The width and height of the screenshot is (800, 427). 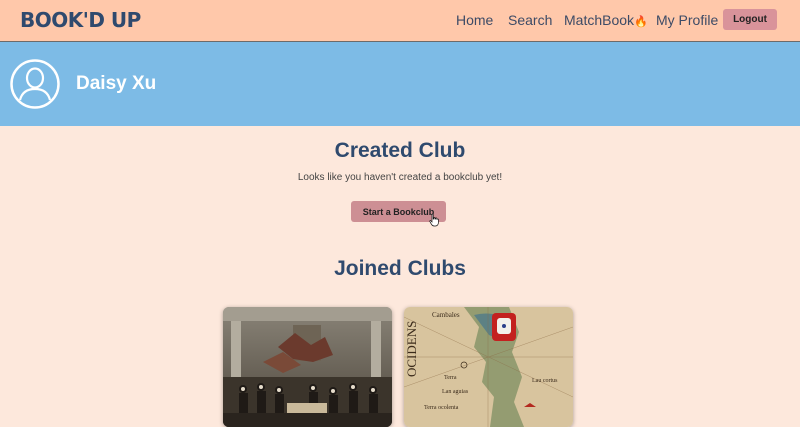 I want to click on brand-logo: BOOK'D UP, so click(x=80, y=20).